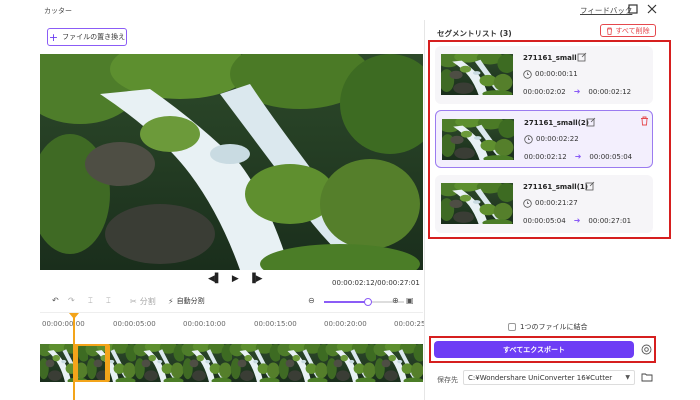 The height and width of the screenshot is (400, 700). Describe the element at coordinates (410, 300) in the screenshot. I see `fit-timeline-icon: ▣` at that location.